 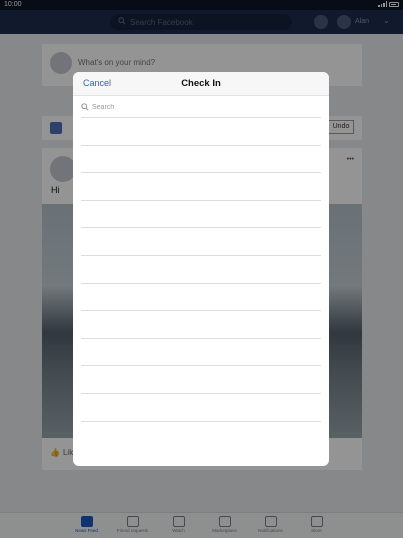 What do you see at coordinates (85, 107) in the screenshot?
I see `search-icon` at bounding box center [85, 107].